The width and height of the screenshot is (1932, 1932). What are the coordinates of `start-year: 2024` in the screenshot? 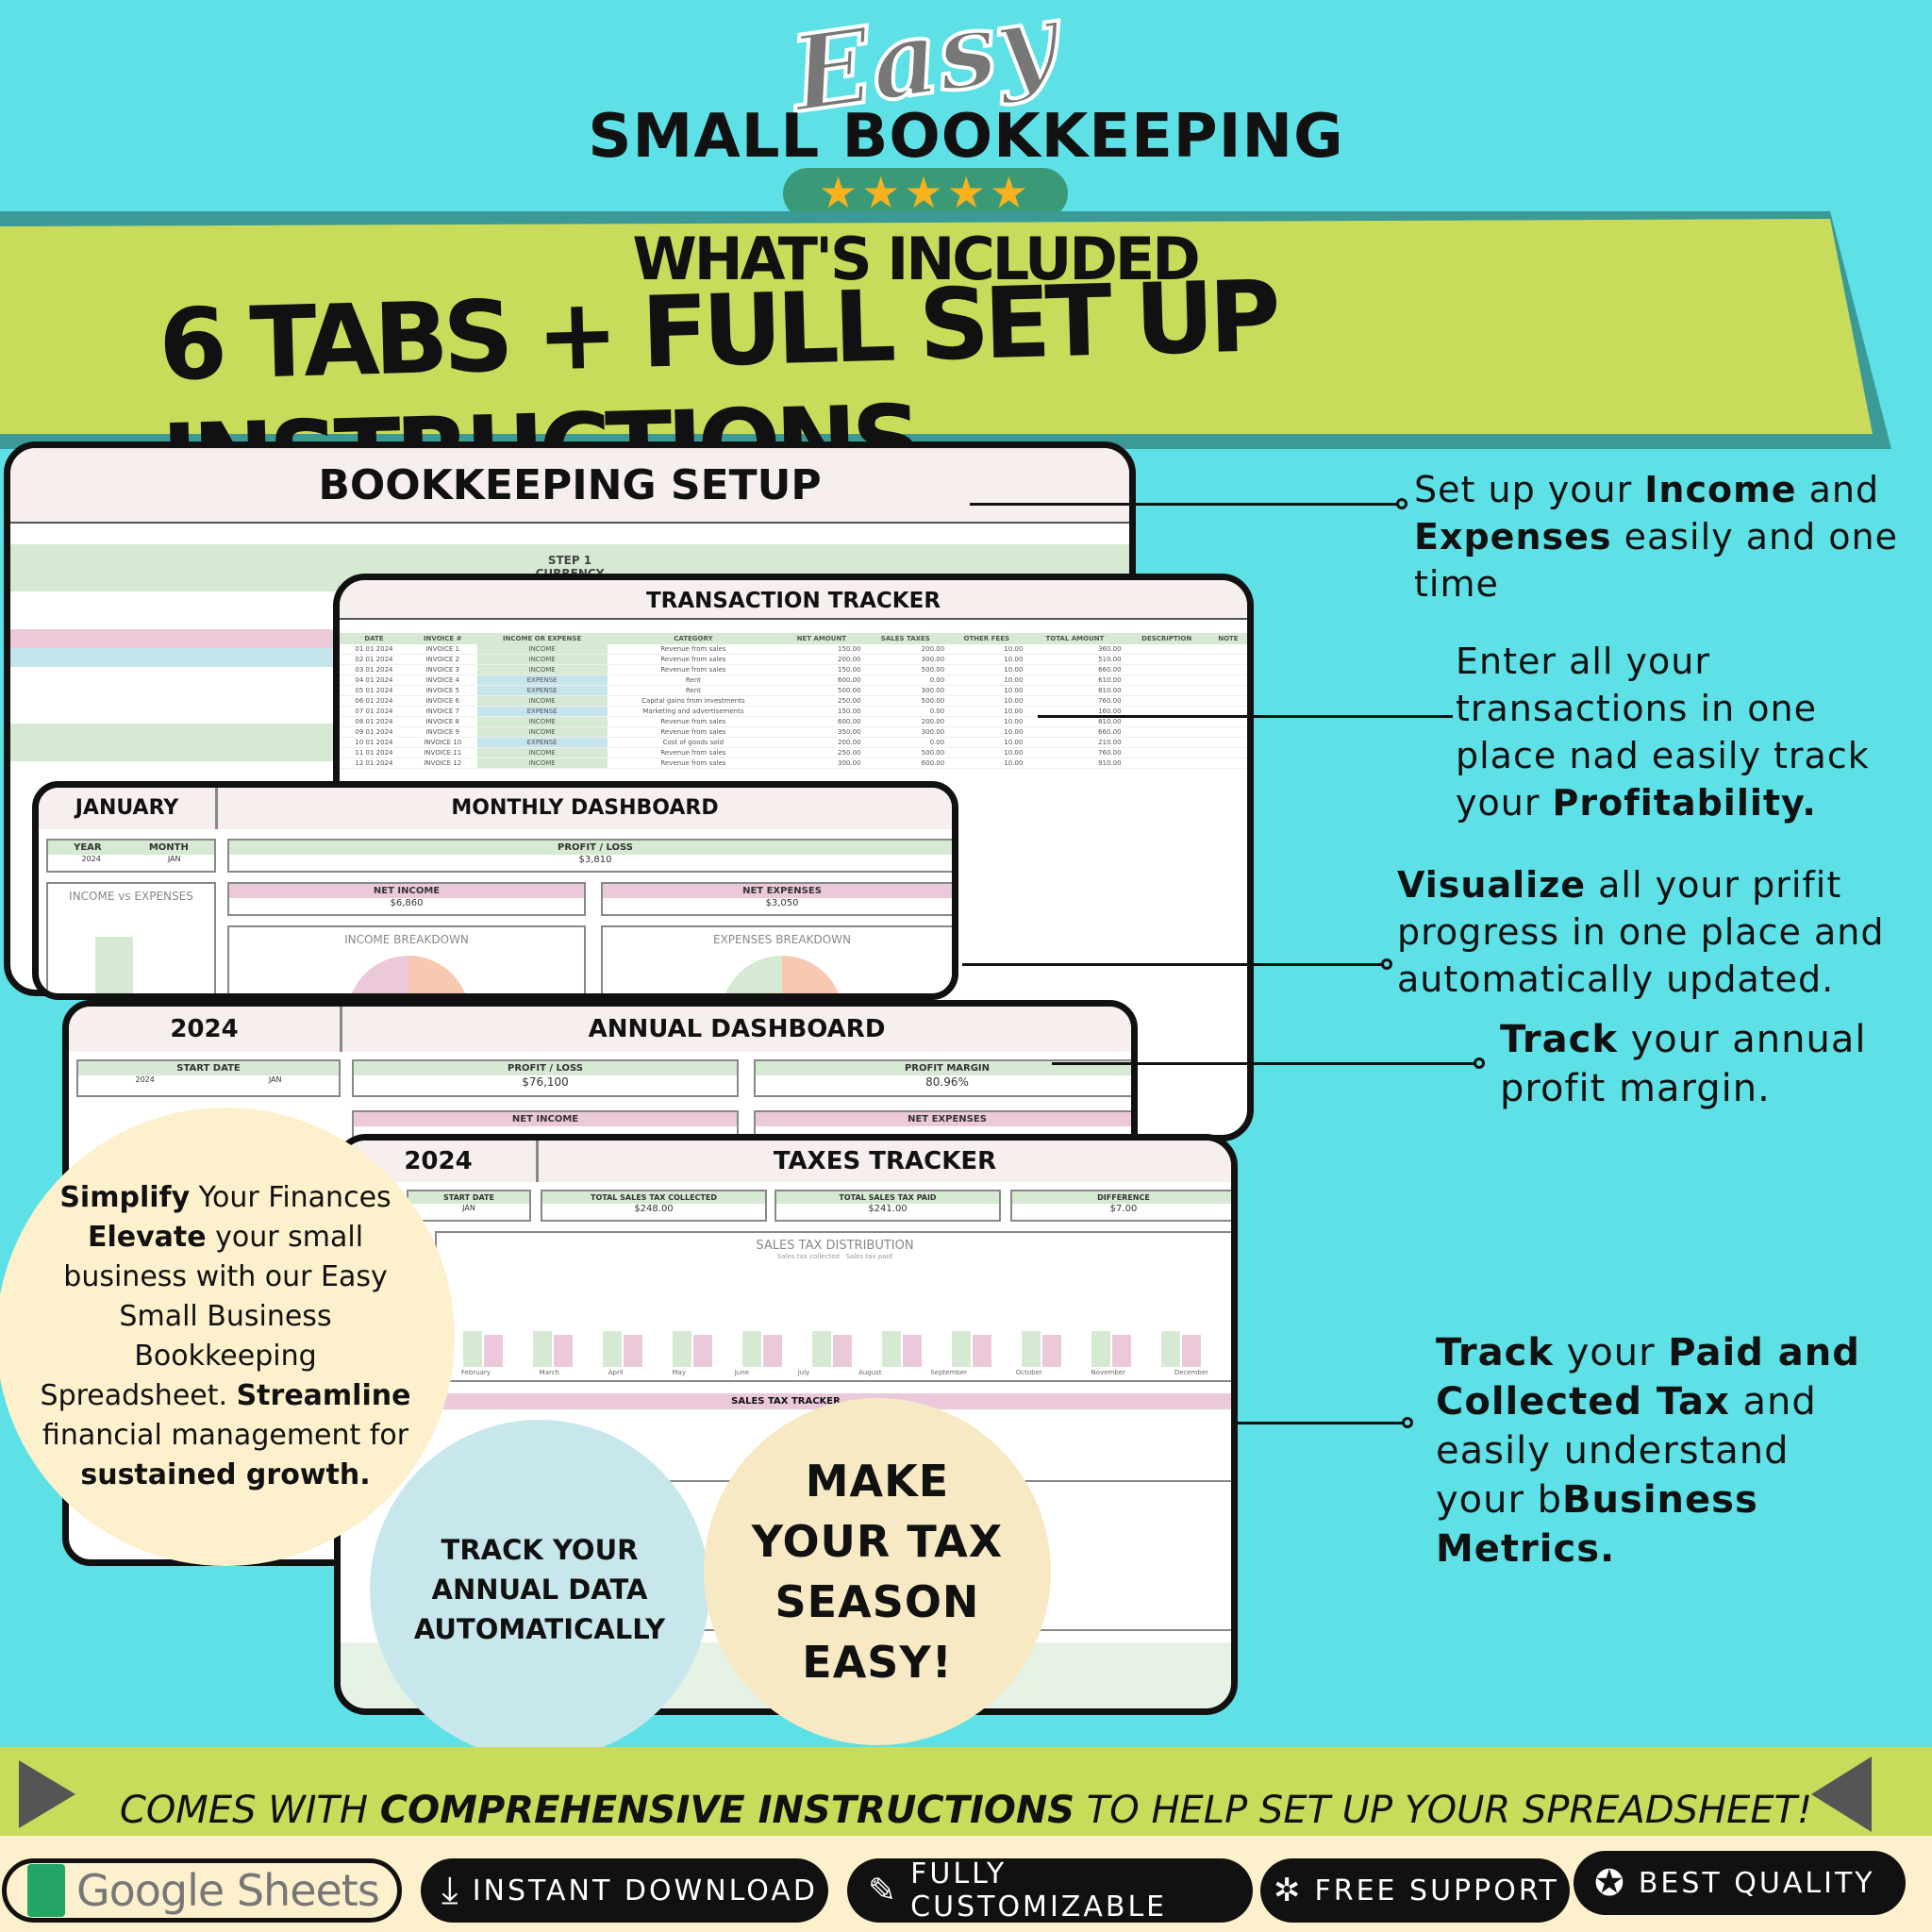 It's located at (144, 1079).